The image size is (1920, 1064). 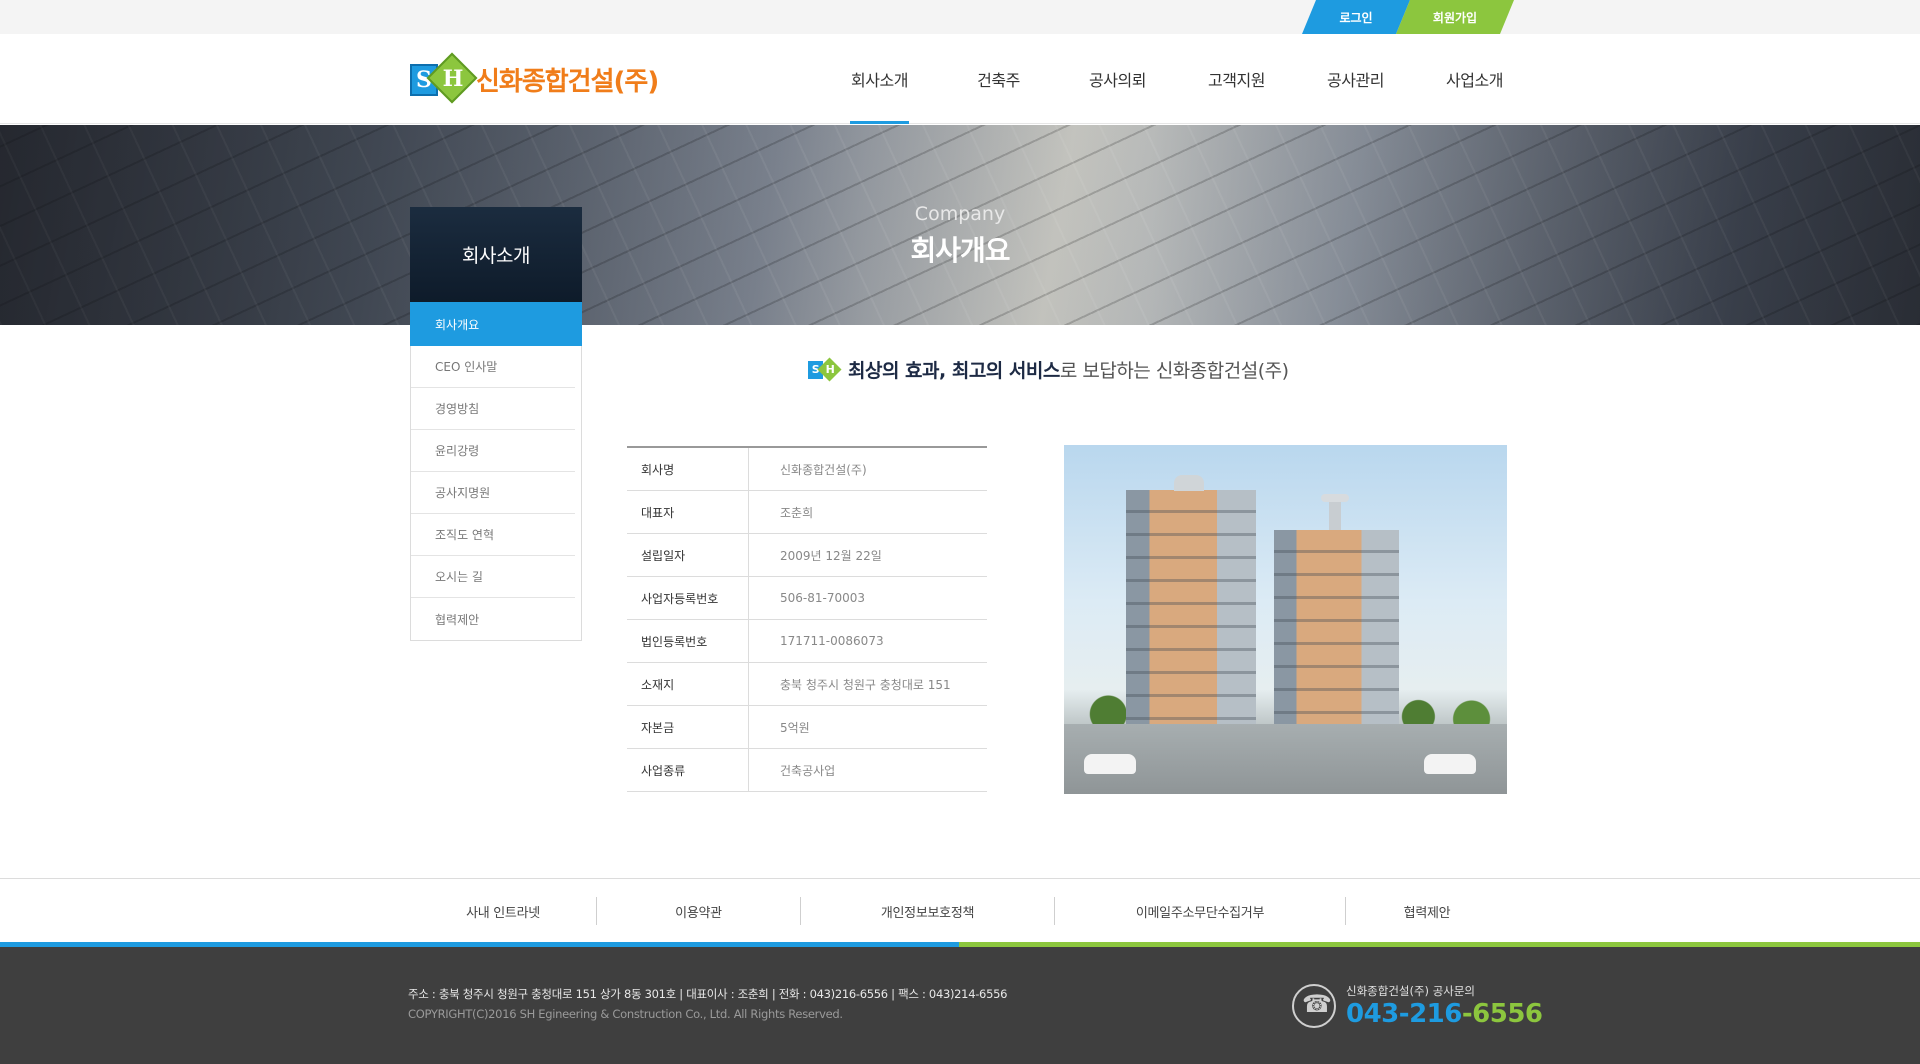 I want to click on table-row: 설립일자 2009년 12월 22일, so click(x=807, y=555).